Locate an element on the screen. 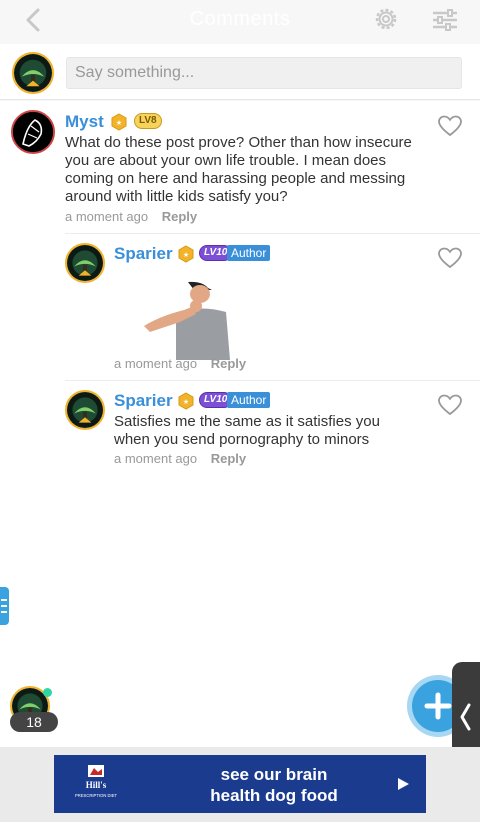  page-title: Comments is located at coordinates (240, 19).